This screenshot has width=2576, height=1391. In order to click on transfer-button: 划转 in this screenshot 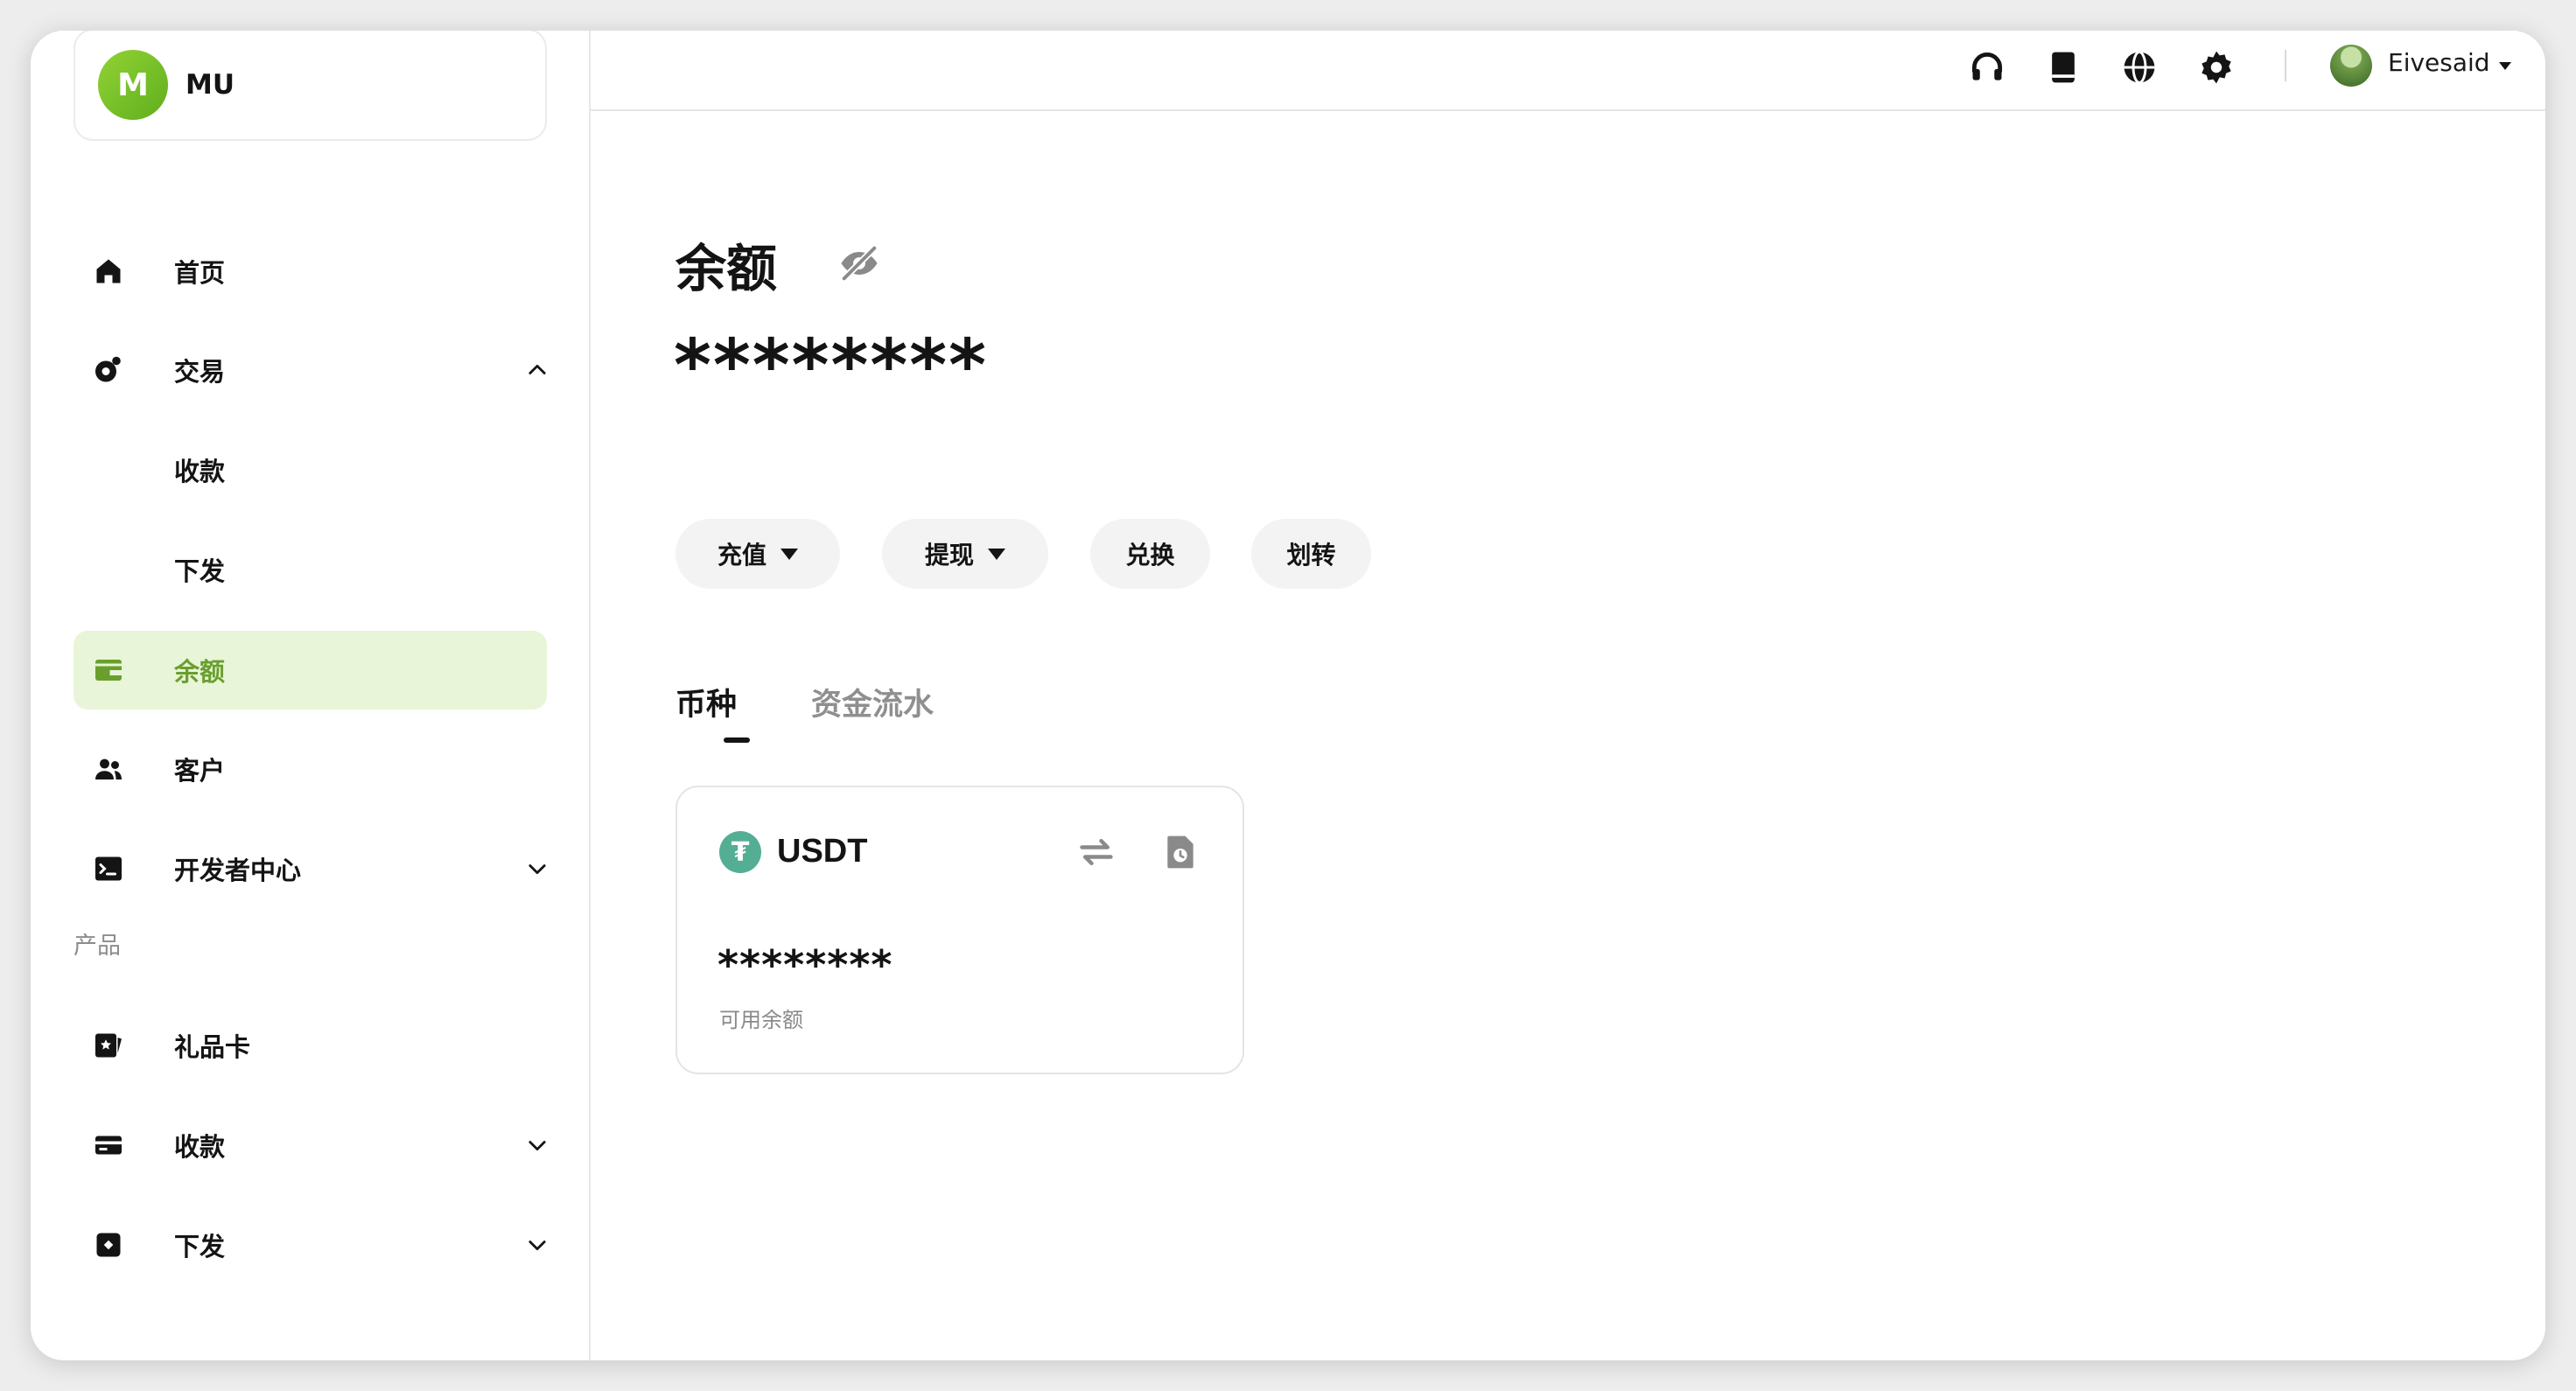, I will do `click(1311, 554)`.